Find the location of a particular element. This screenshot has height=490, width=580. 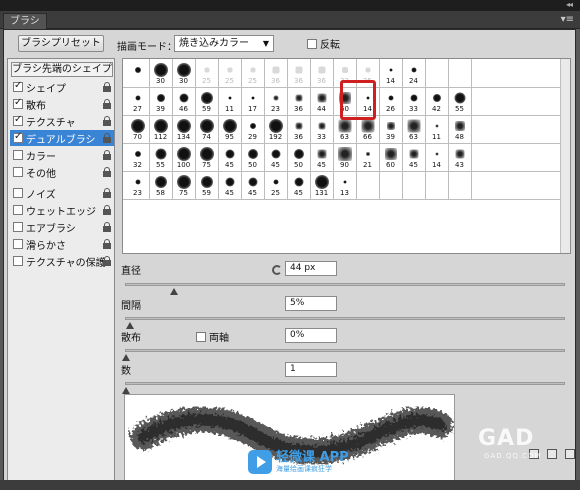

brush-tip-cell: 131 is located at coordinates (321, 186).